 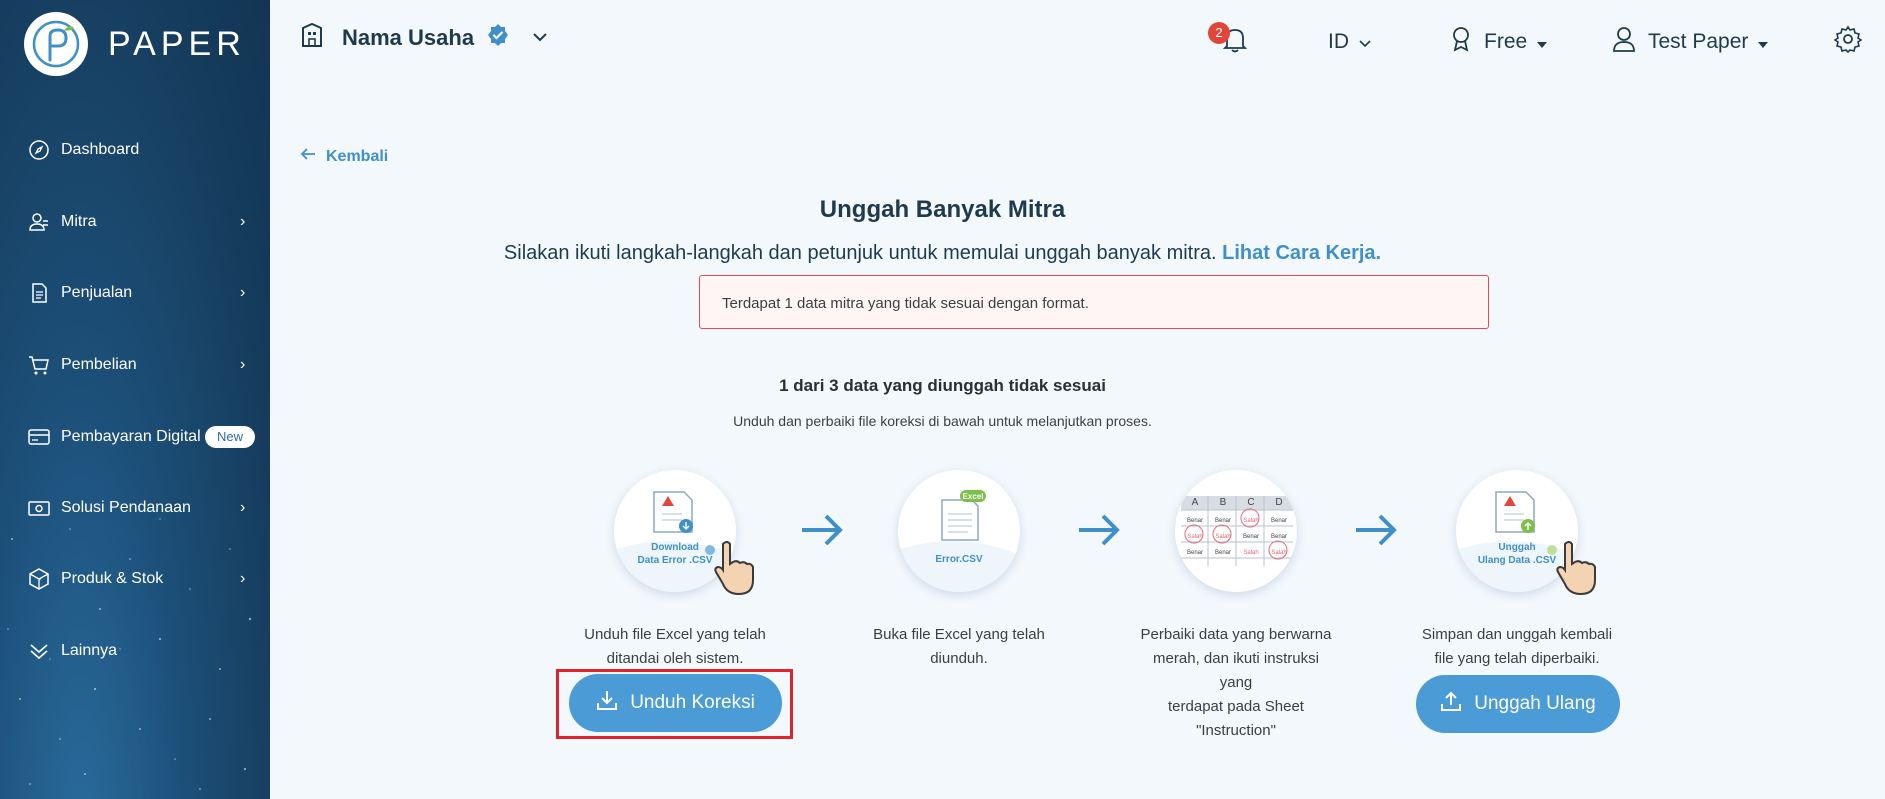 I want to click on user-menu: Test Paper, so click(x=1690, y=42).